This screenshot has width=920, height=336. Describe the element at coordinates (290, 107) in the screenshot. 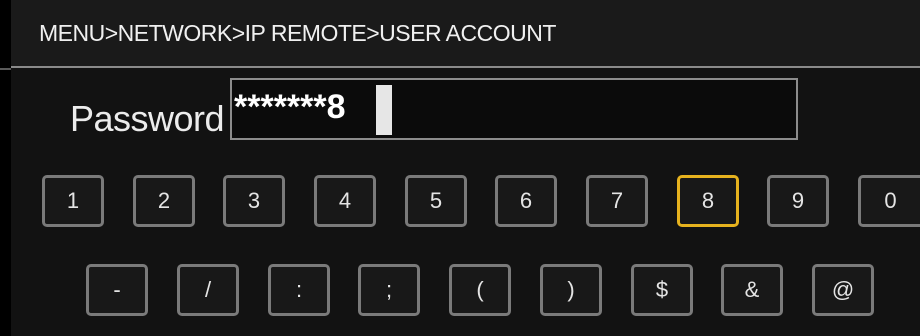

I see `password-value: *******8` at that location.